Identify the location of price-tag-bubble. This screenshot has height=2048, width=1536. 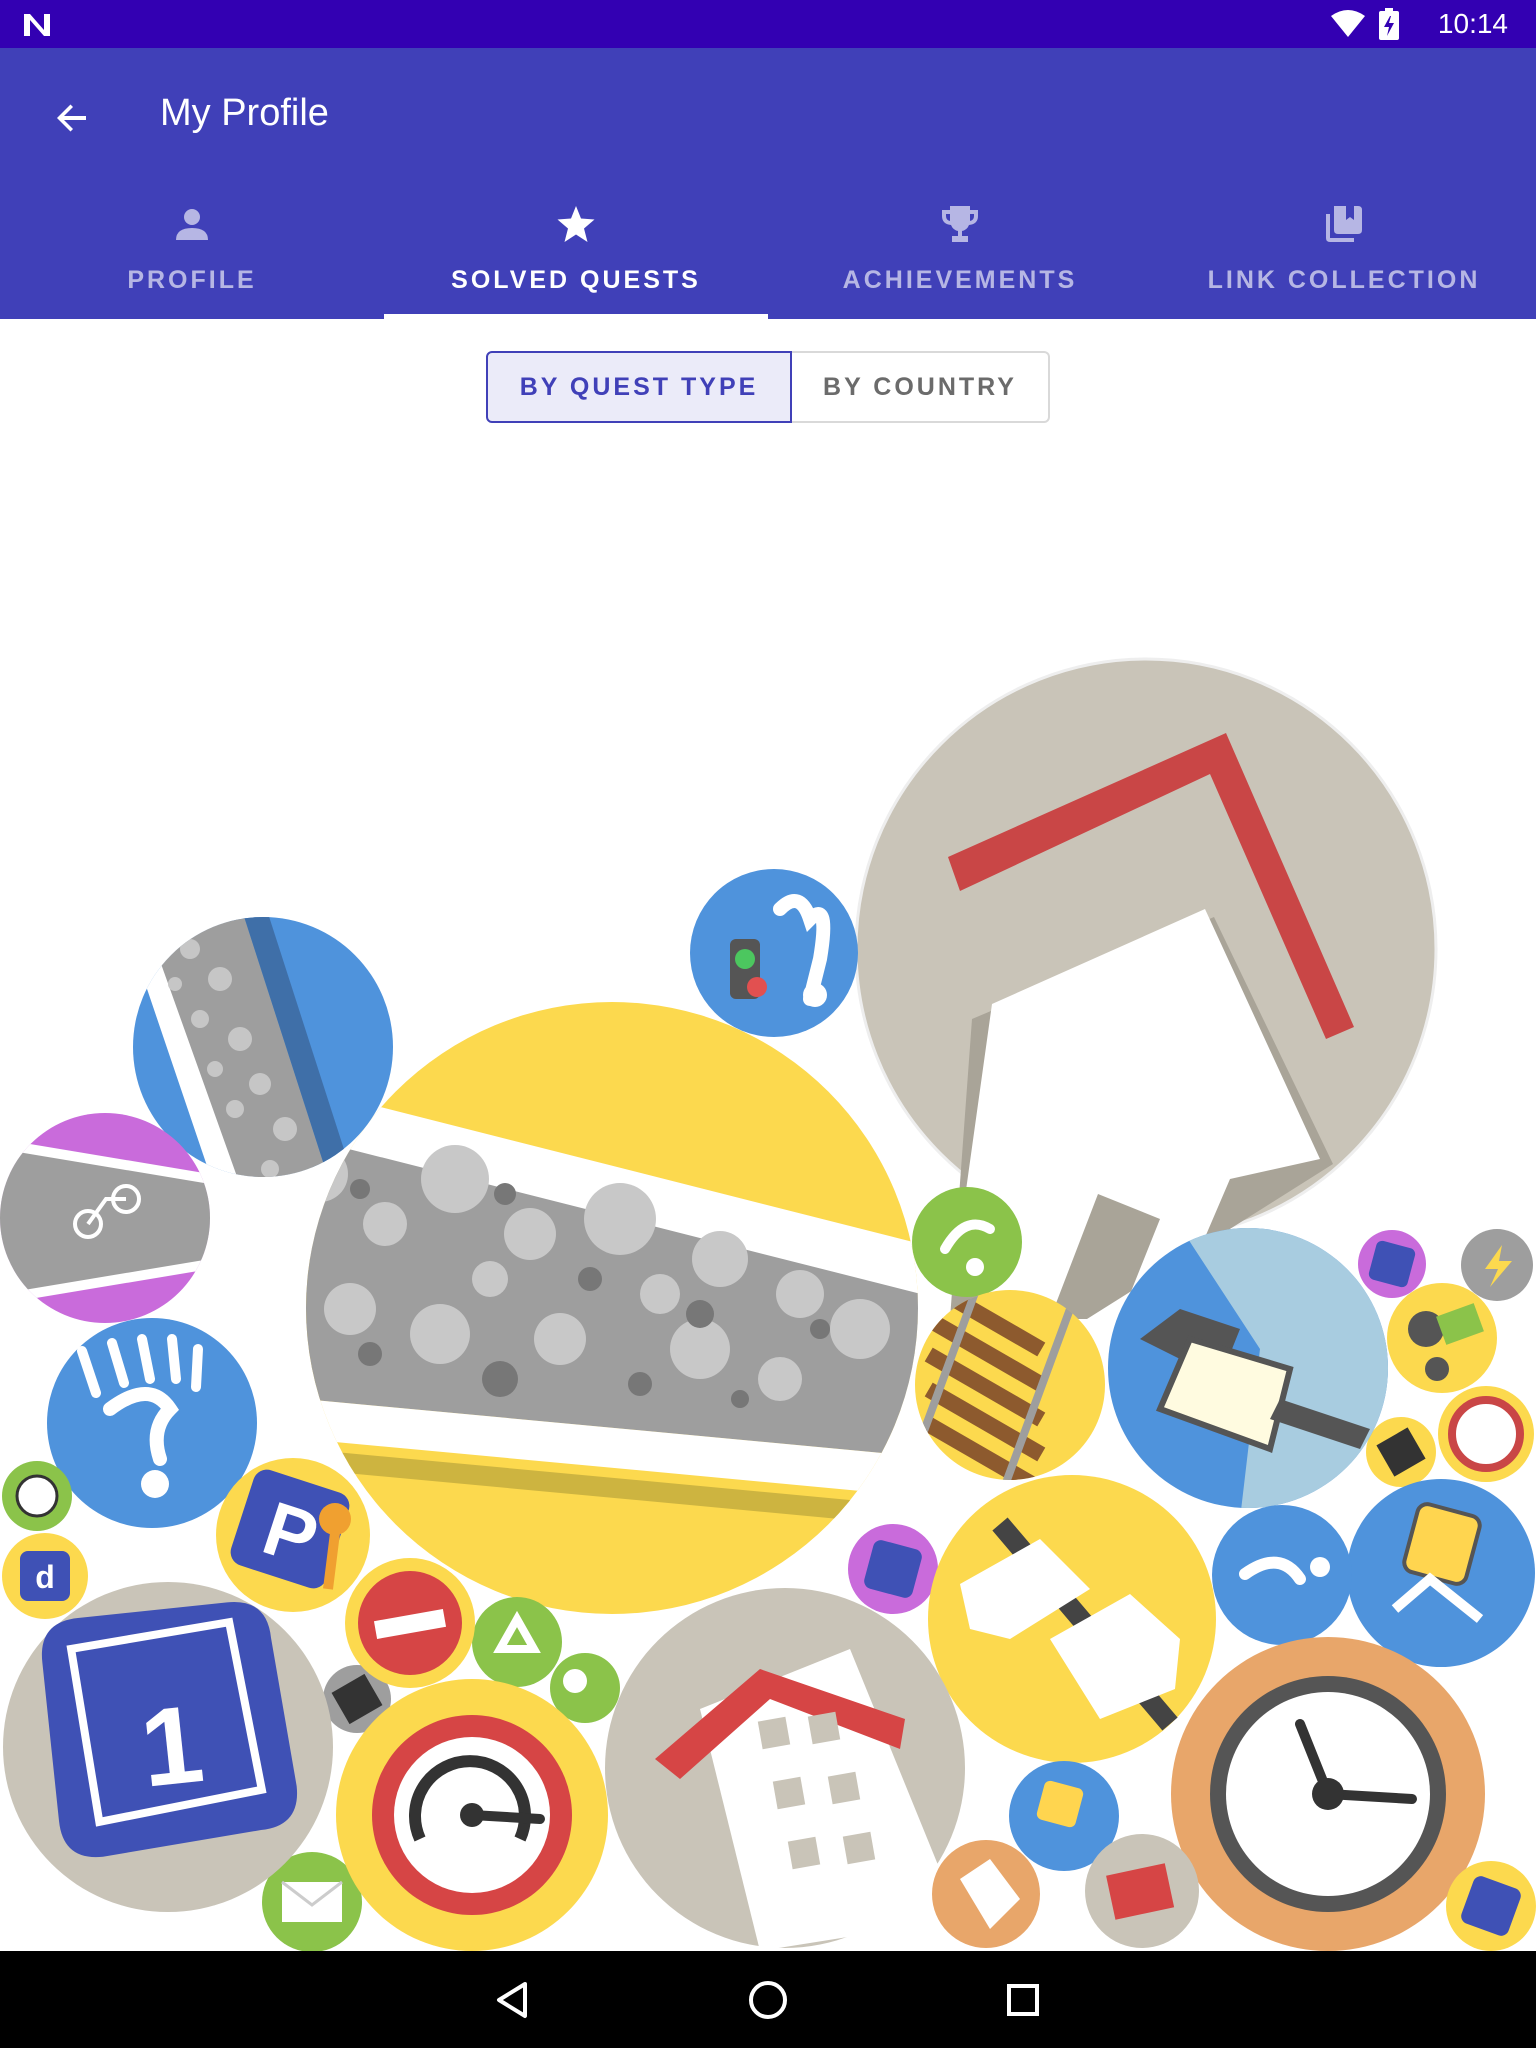
(986, 1894).